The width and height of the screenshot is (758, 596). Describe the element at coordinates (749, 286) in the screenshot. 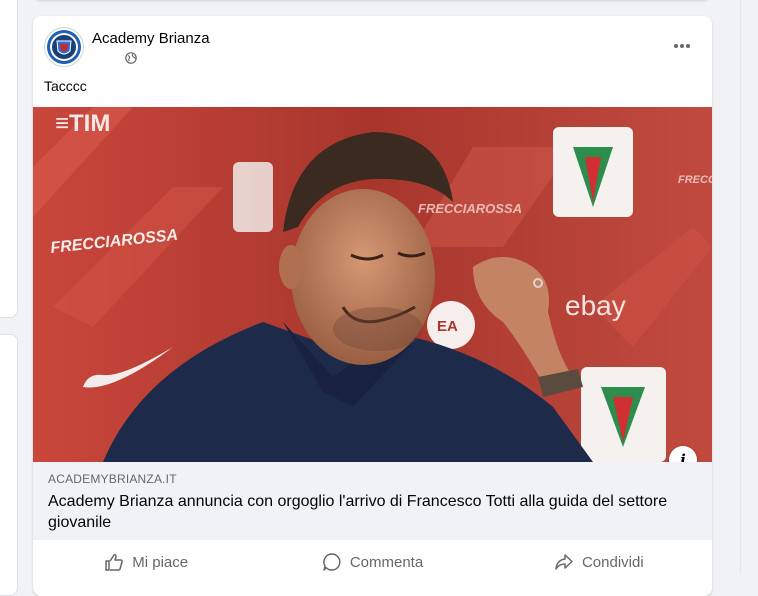

I see `right-rail` at that location.